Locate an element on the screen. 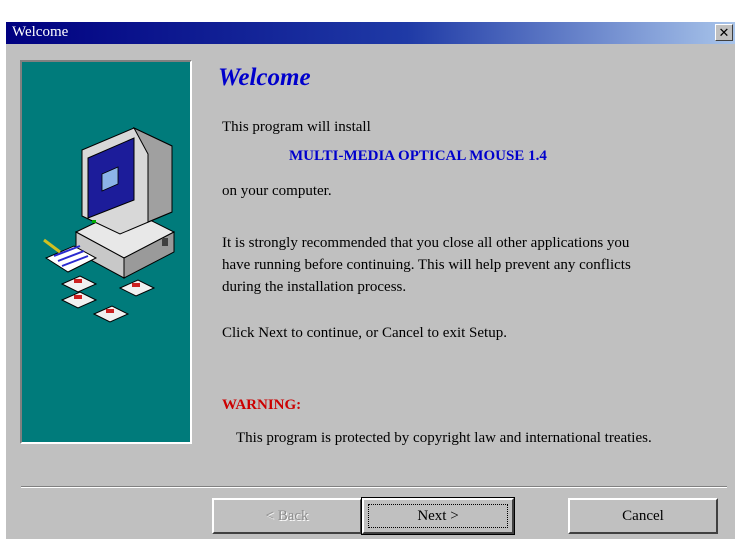 Image resolution: width=735 pixels, height=539 pixels. cancel-button-label: Cancel is located at coordinates (643, 515).